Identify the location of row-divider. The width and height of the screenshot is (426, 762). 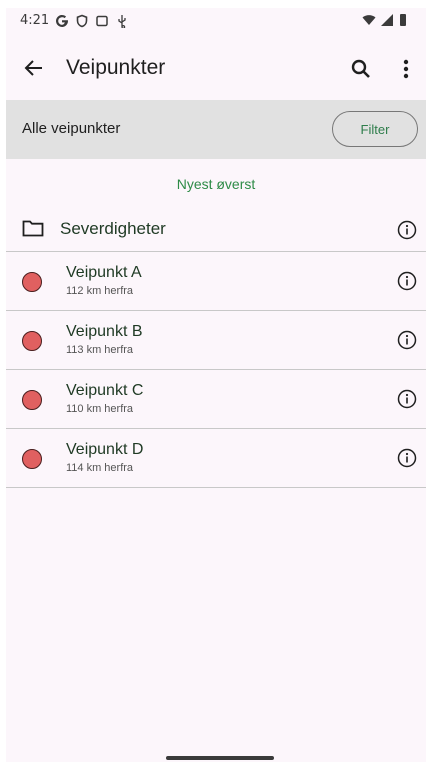
(216, 487).